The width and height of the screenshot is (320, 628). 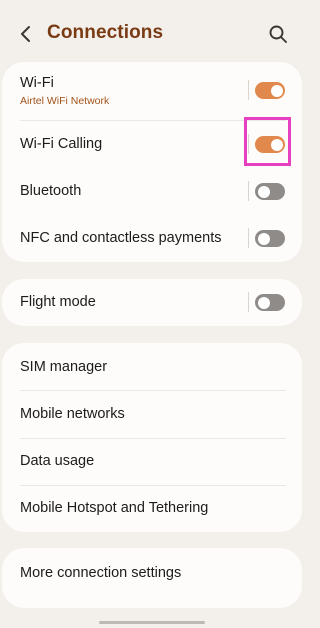 What do you see at coordinates (58, 302) in the screenshot?
I see `flight-mode-label: Flight mode` at bounding box center [58, 302].